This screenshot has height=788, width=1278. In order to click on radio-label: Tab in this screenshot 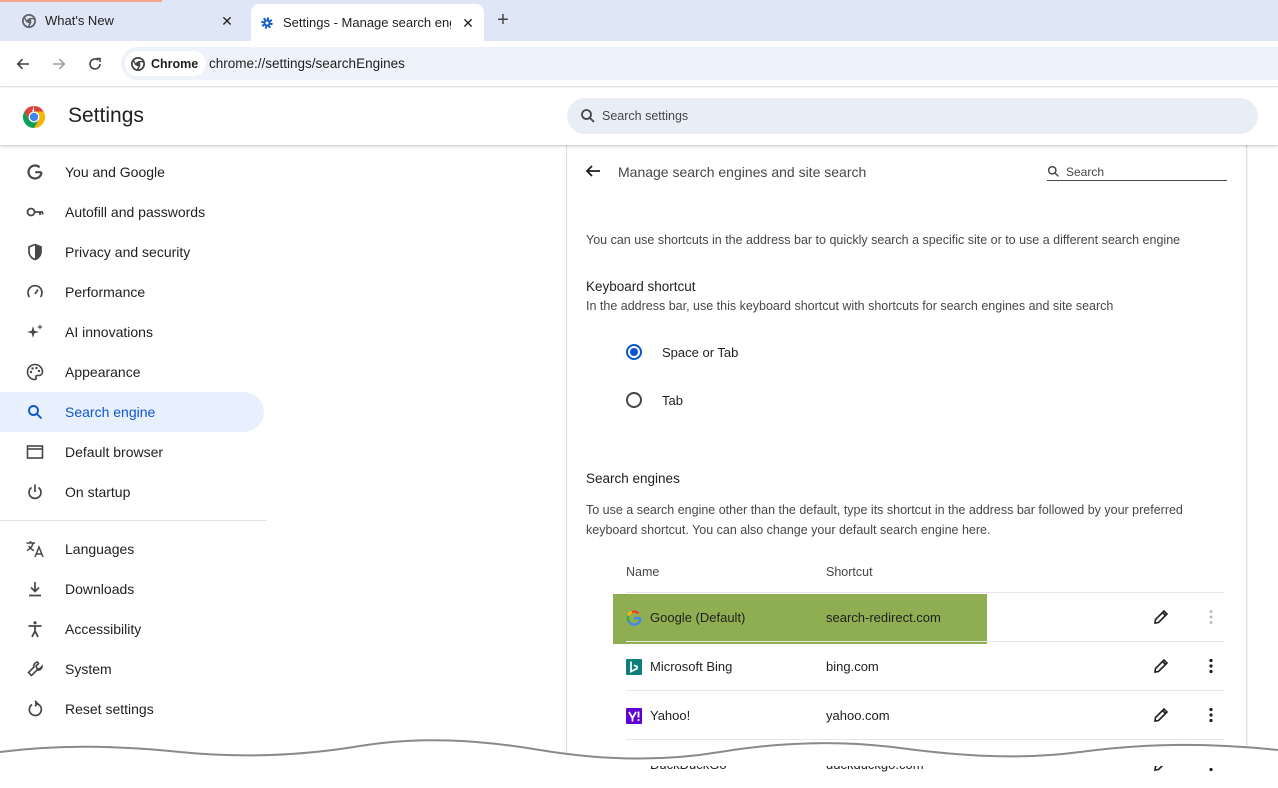, I will do `click(672, 400)`.